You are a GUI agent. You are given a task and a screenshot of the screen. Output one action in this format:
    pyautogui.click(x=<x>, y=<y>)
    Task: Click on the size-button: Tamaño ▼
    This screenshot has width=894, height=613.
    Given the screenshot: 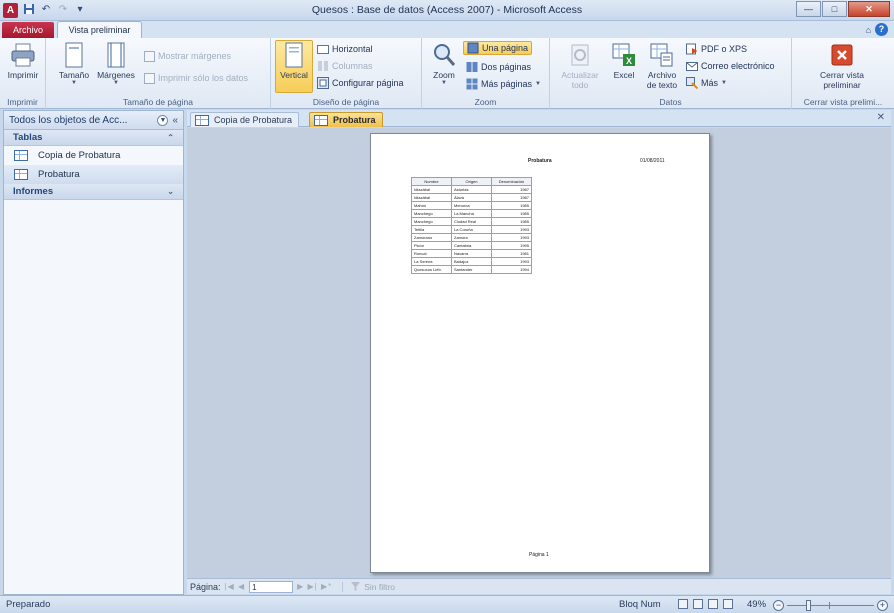 What is the action you would take?
    pyautogui.click(x=74, y=63)
    